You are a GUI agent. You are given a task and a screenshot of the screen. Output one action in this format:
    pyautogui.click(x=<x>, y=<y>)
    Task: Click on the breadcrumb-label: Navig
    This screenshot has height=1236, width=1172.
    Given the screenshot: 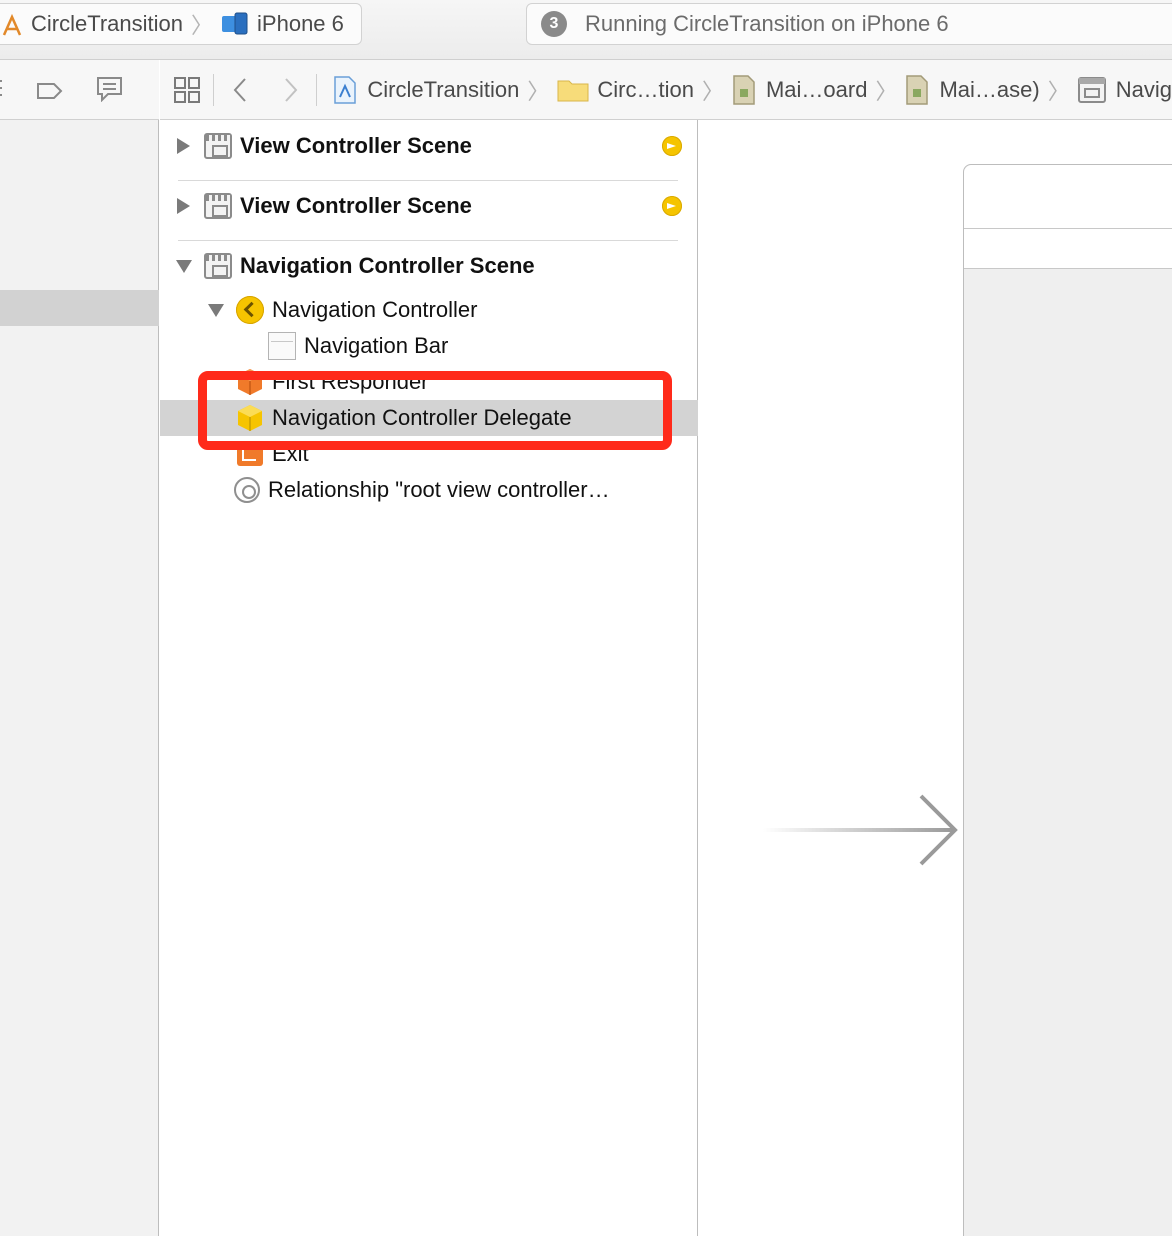 What is the action you would take?
    pyautogui.click(x=1143, y=89)
    